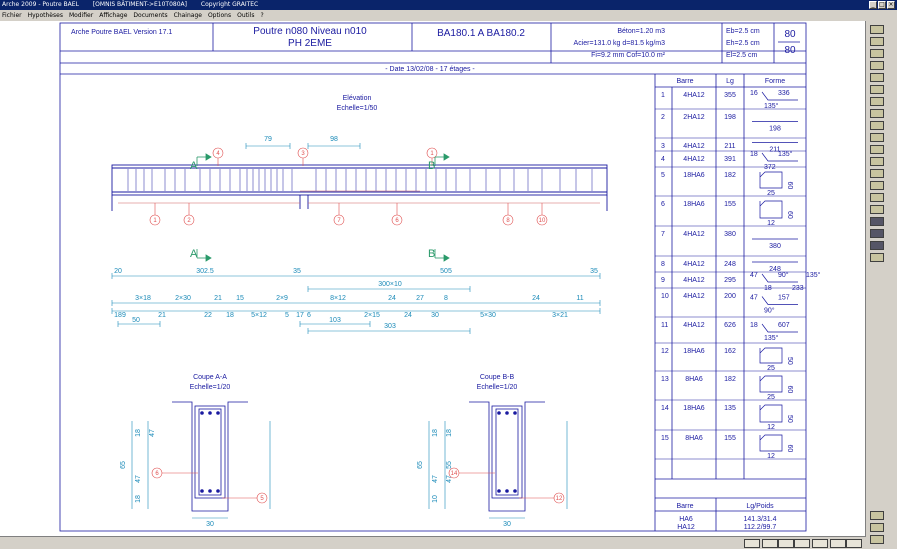  Describe the element at coordinates (743, 43) in the screenshot. I see `eh-value: Eh=2.5 cm` at that location.